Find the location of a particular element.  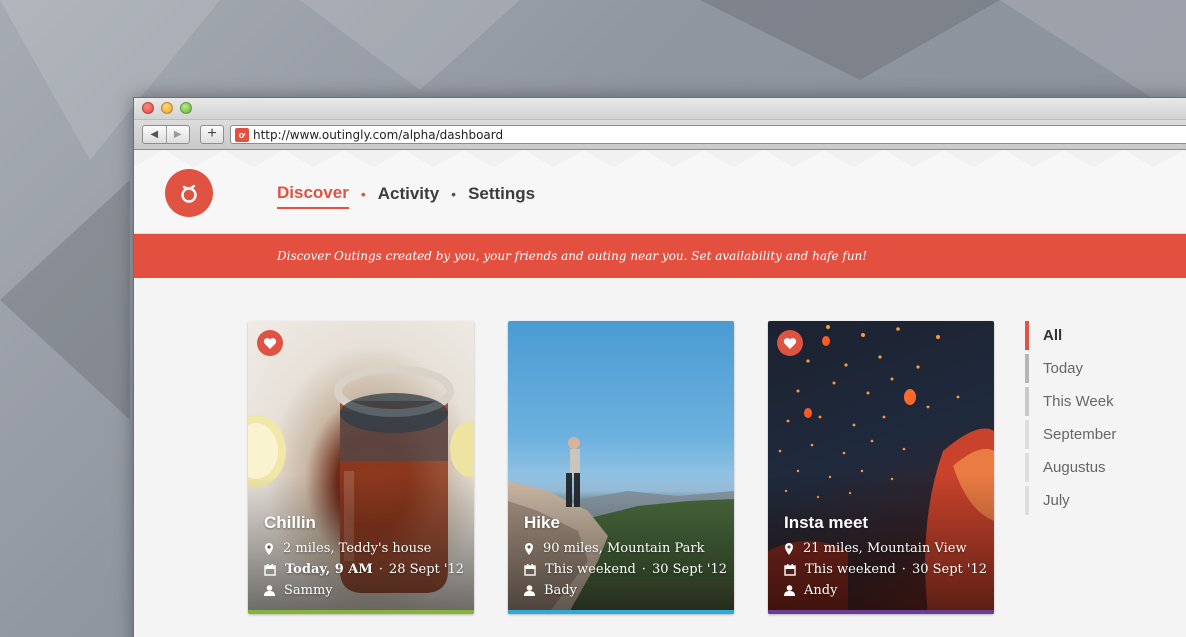

date-text: 28 Sept '12 is located at coordinates (426, 569).